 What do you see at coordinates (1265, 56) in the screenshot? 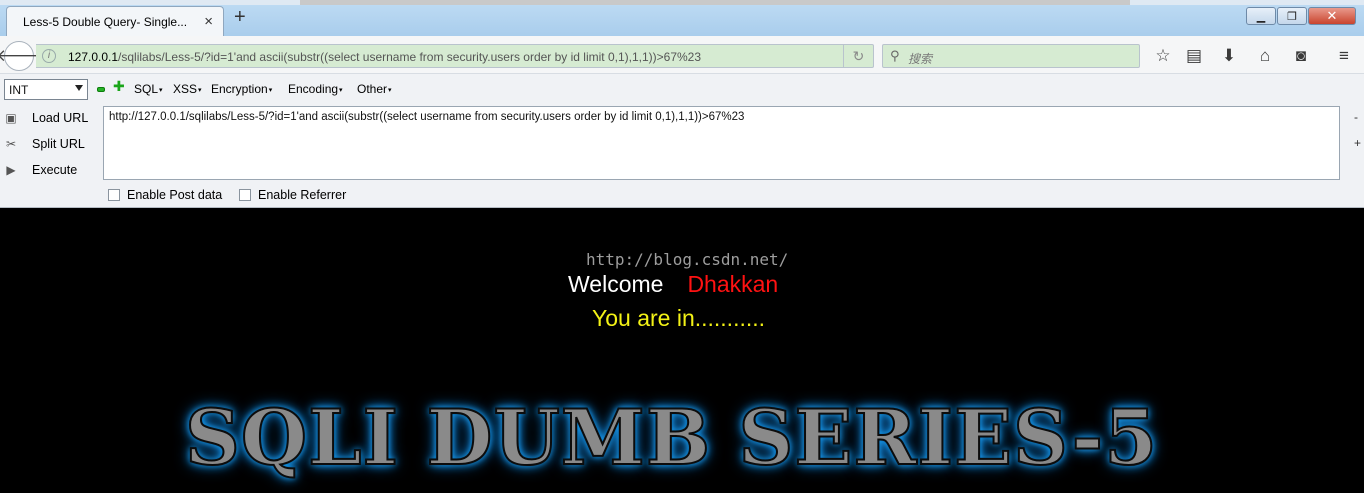
I see `home-icon: ⌂` at bounding box center [1265, 56].